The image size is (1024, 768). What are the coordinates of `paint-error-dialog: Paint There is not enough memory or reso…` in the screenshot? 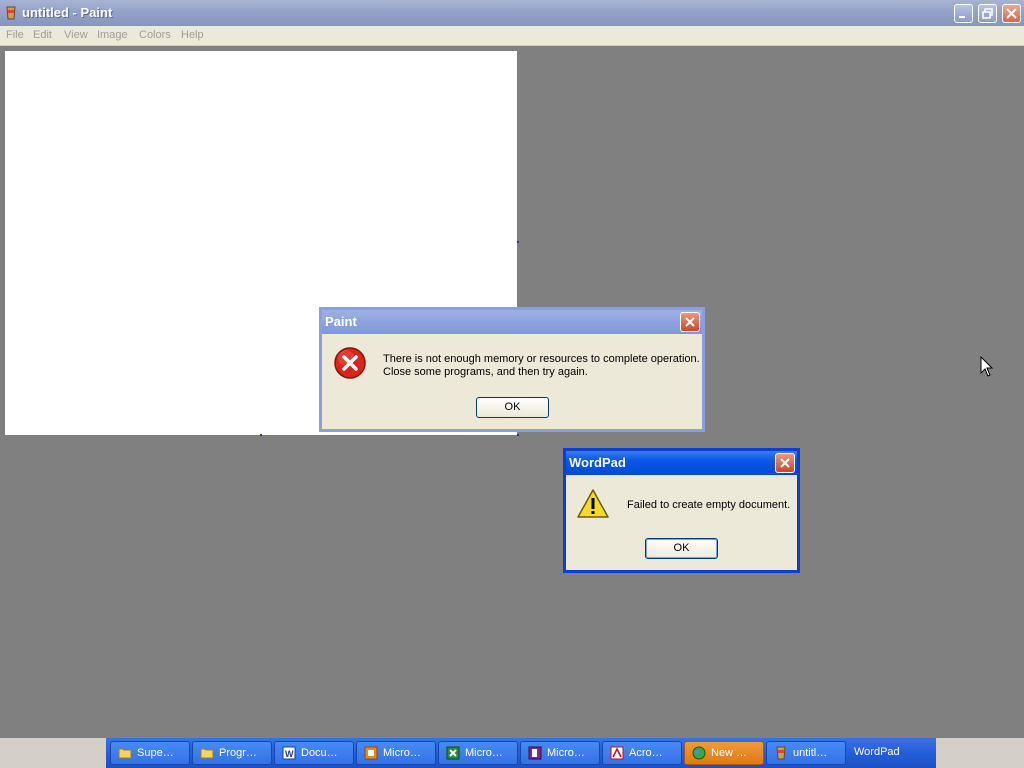 It's located at (512, 369).